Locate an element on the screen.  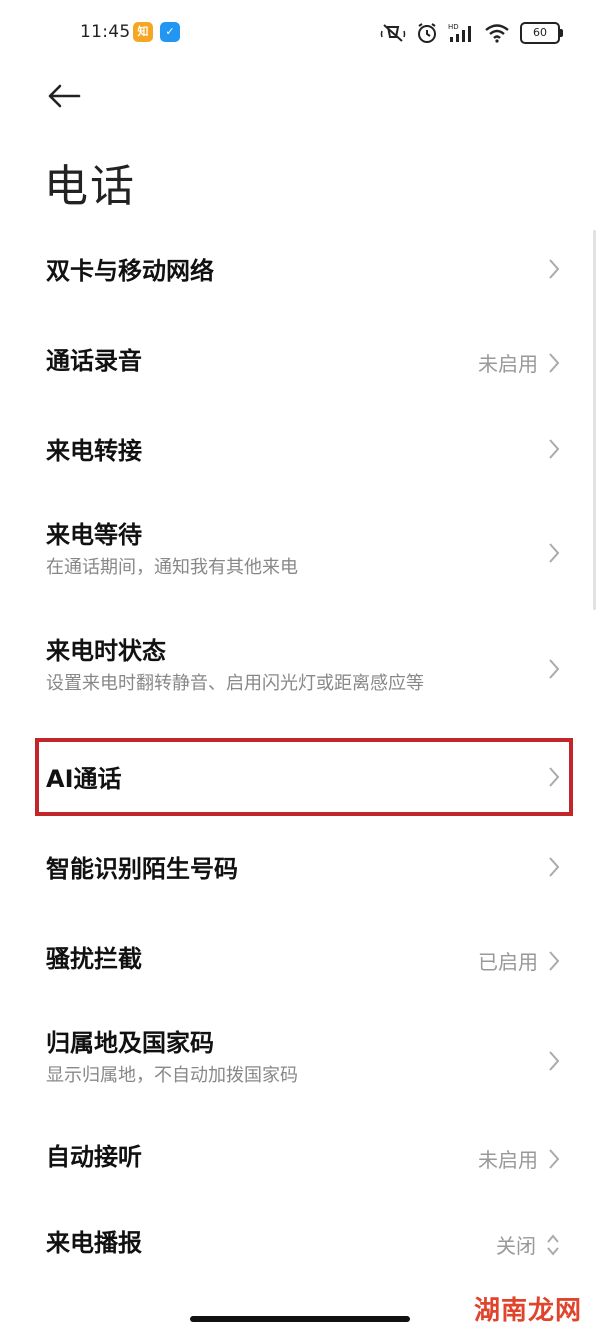
status-bar: 11:45 知 ✓ HD 60 is located at coordinates (300, 33).